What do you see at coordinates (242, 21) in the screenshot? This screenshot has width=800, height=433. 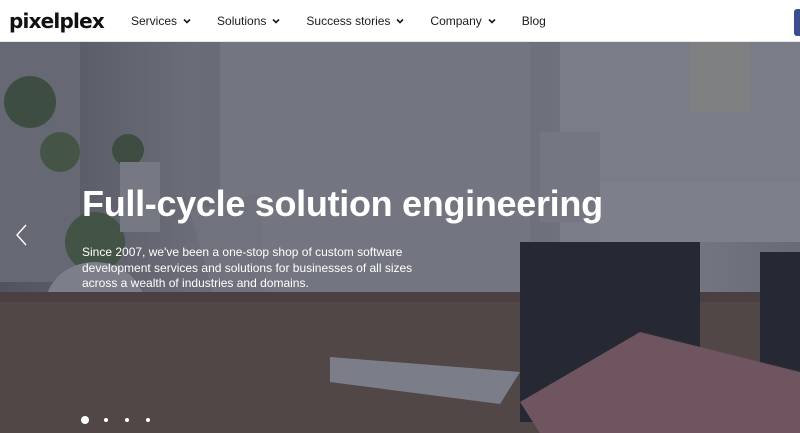 I see `nav-item-label: Solutions` at bounding box center [242, 21].